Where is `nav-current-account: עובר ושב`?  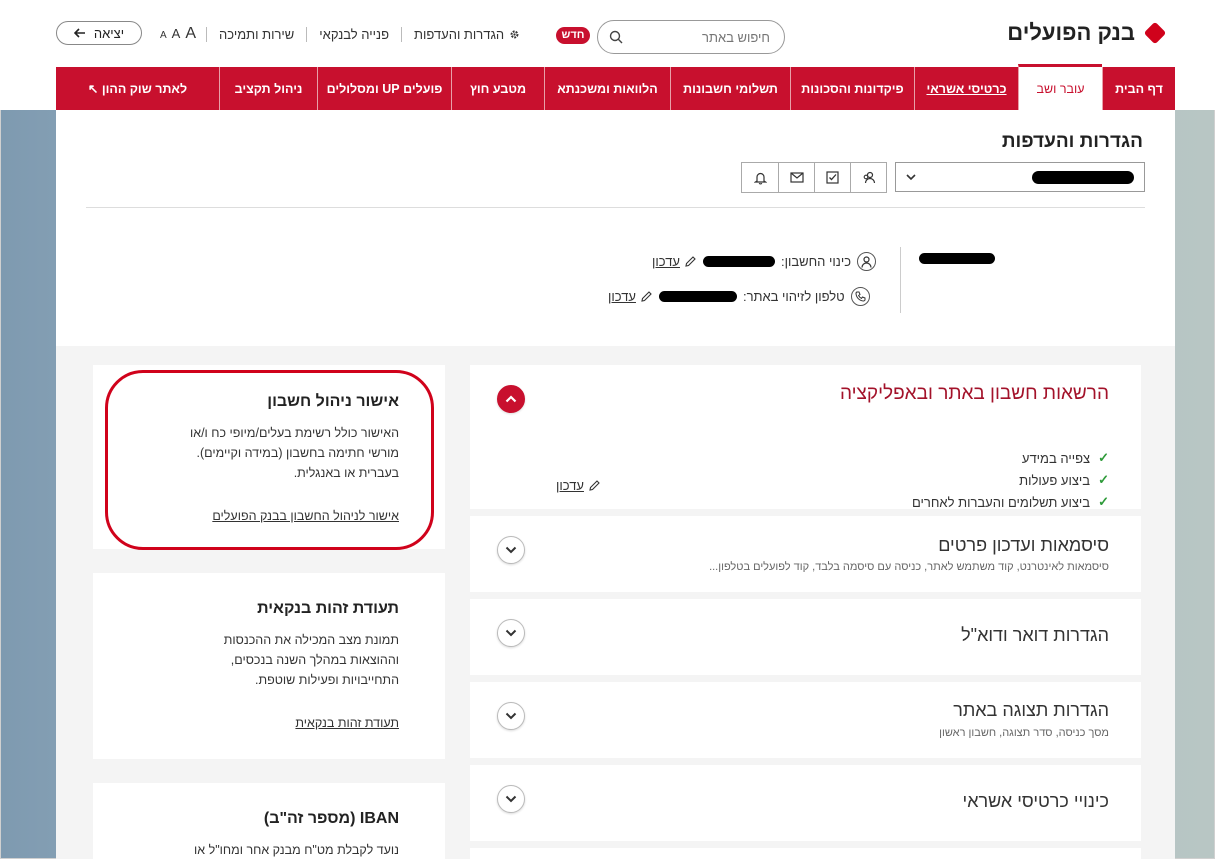 nav-current-account: עובר ושב is located at coordinates (1060, 87).